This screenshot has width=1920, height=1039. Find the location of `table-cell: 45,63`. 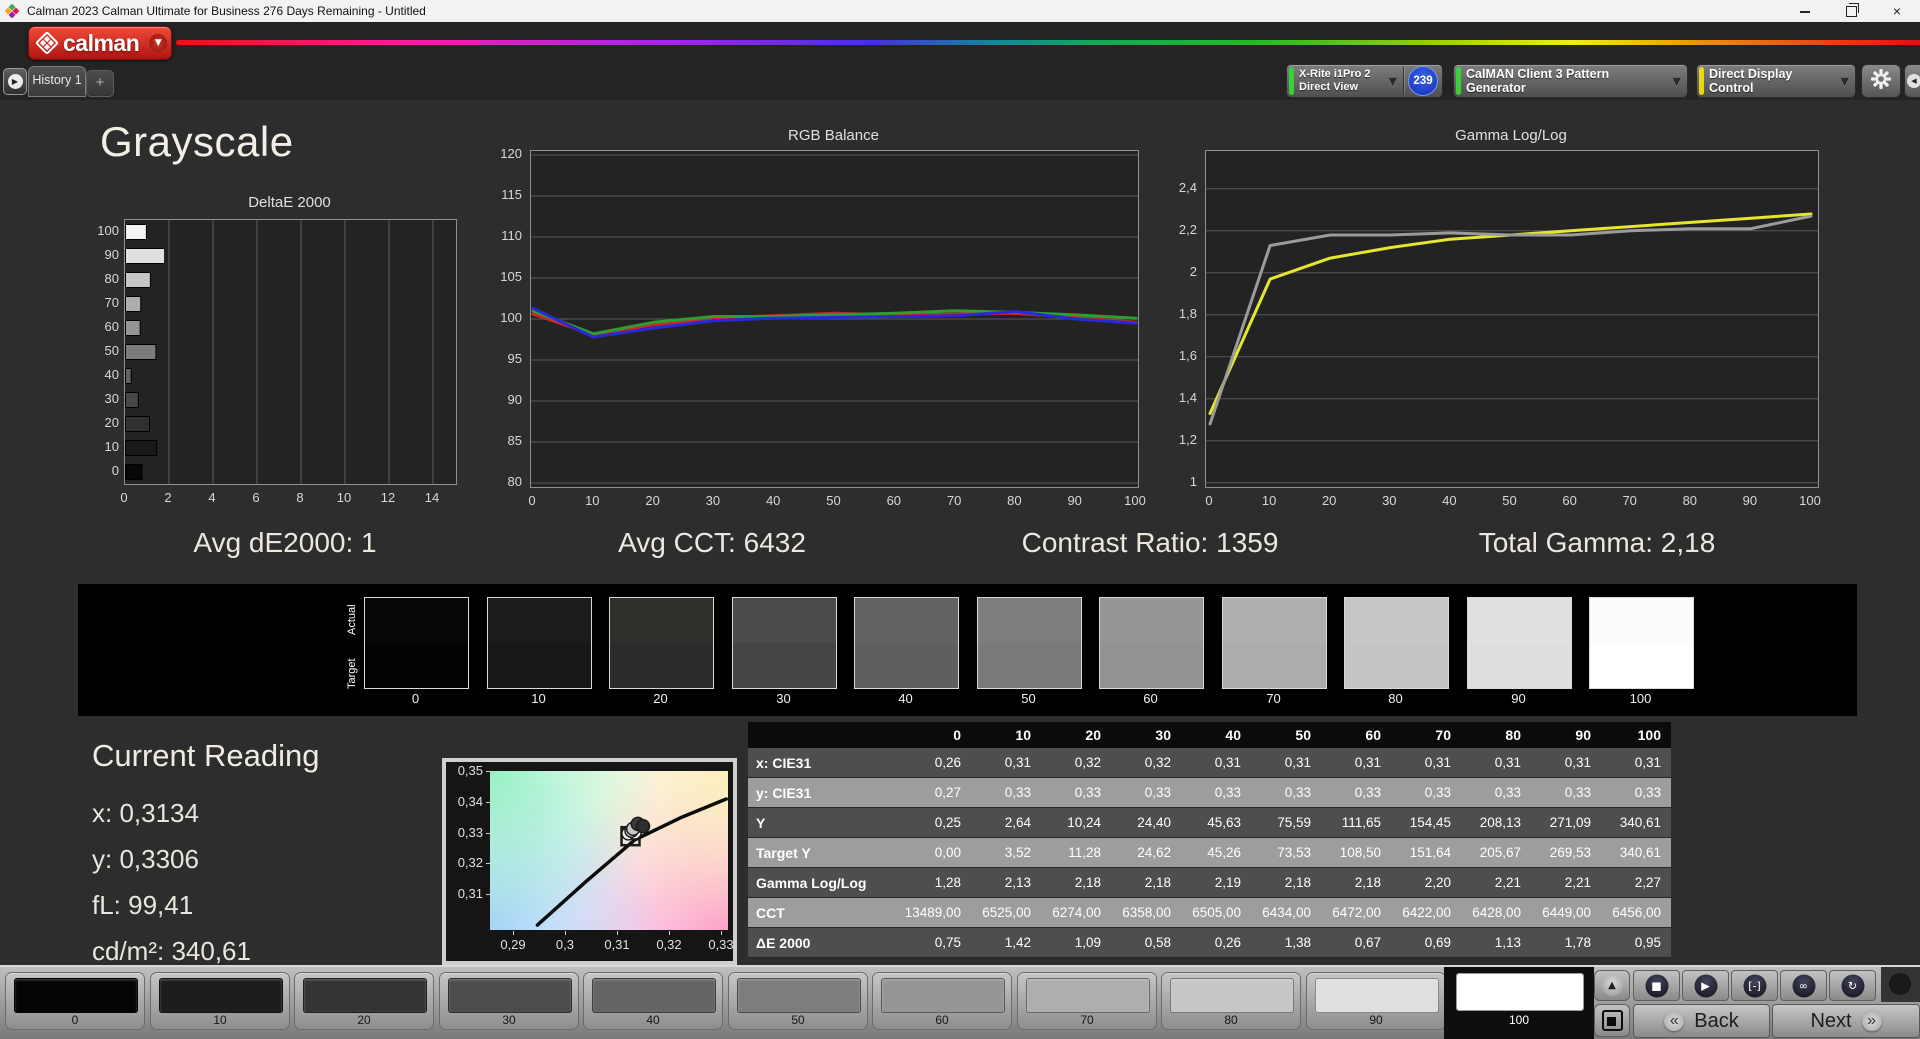

table-cell: 45,63 is located at coordinates (1216, 822).